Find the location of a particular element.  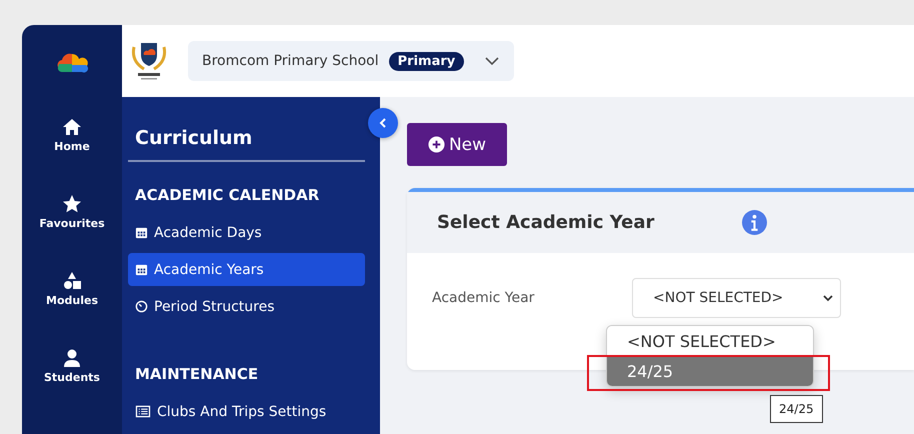

side-menu-item: Academic Days is located at coordinates (246, 232).